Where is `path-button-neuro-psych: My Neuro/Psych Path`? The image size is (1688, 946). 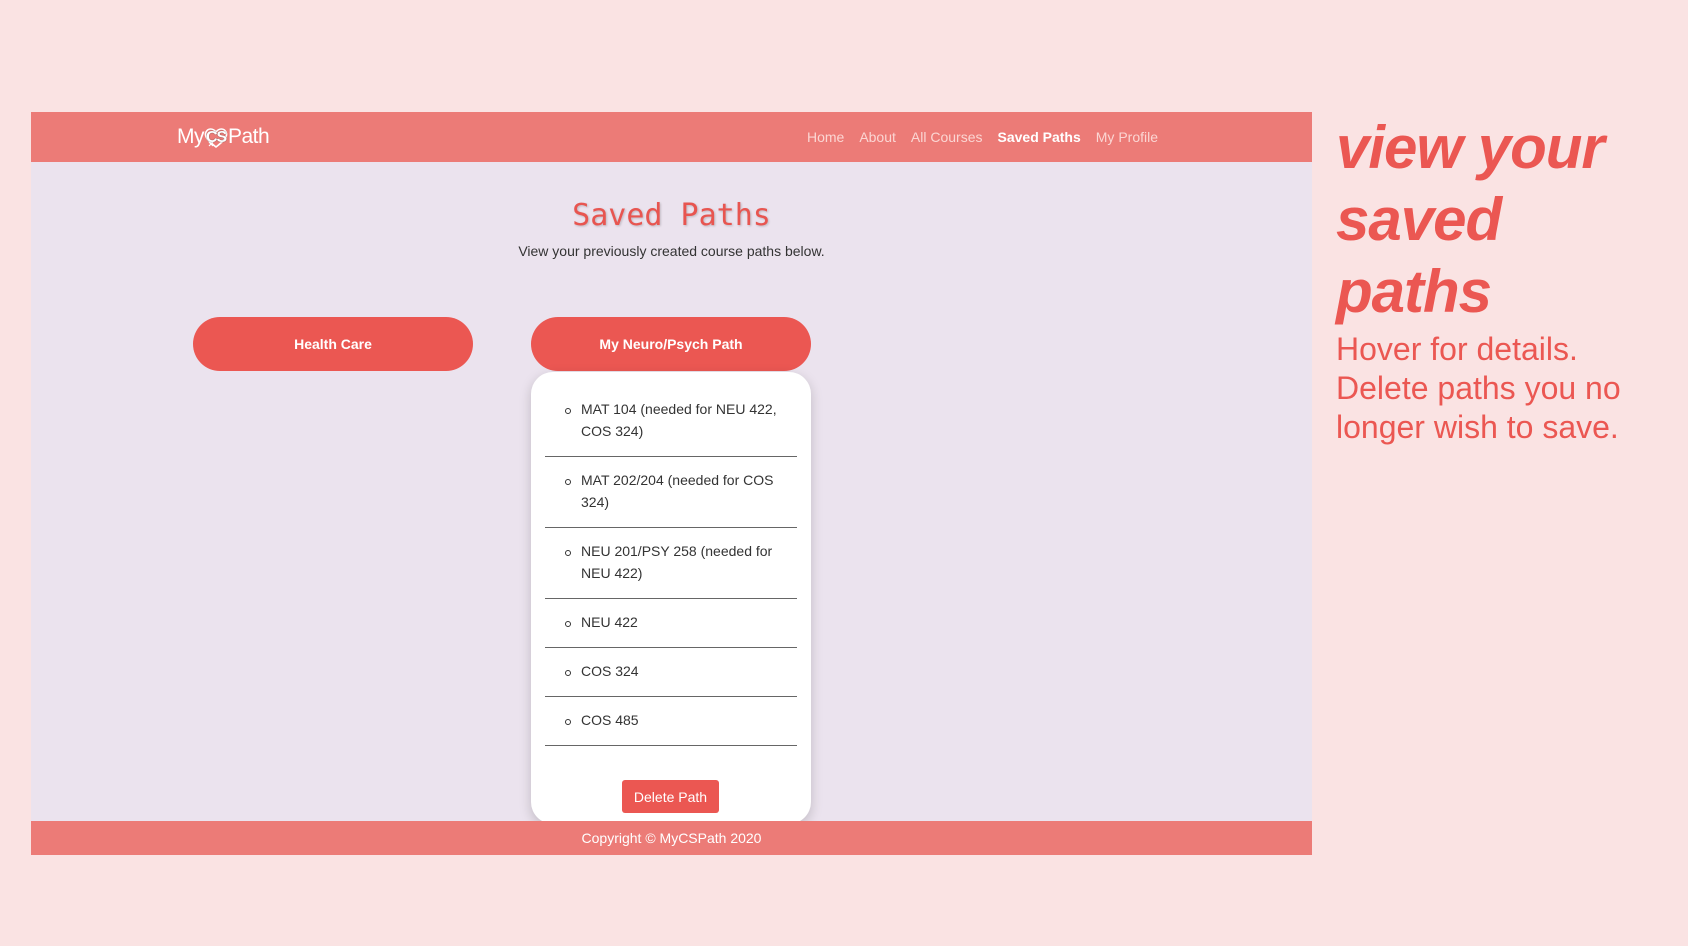 path-button-neuro-psych: My Neuro/Psych Path is located at coordinates (671, 344).